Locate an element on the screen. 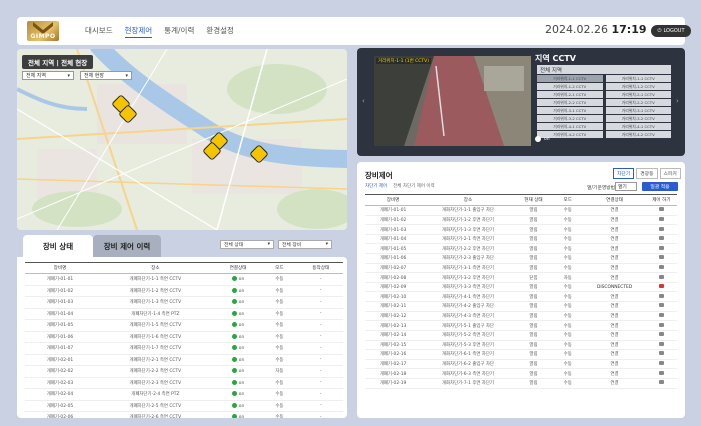  connection-status-cell: on is located at coordinates (238, 348).